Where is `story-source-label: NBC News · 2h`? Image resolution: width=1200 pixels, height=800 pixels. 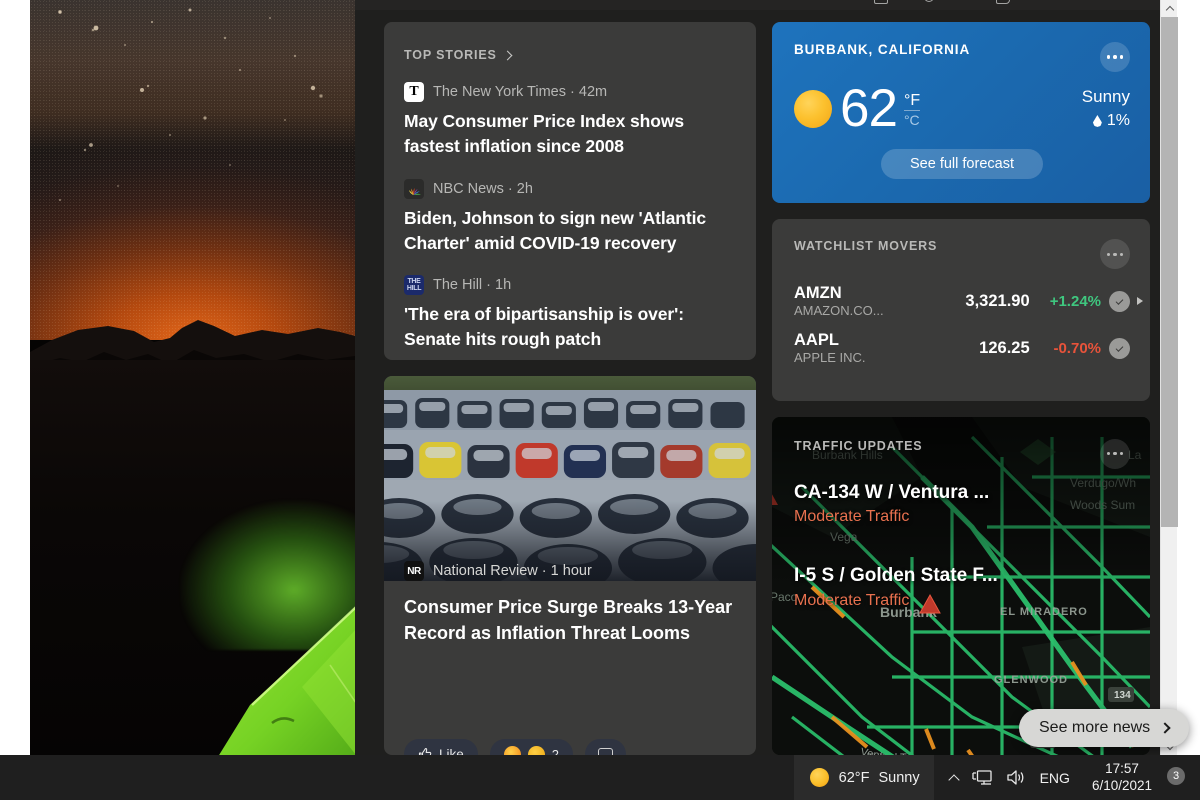 story-source-label: NBC News · 2h is located at coordinates (483, 188).